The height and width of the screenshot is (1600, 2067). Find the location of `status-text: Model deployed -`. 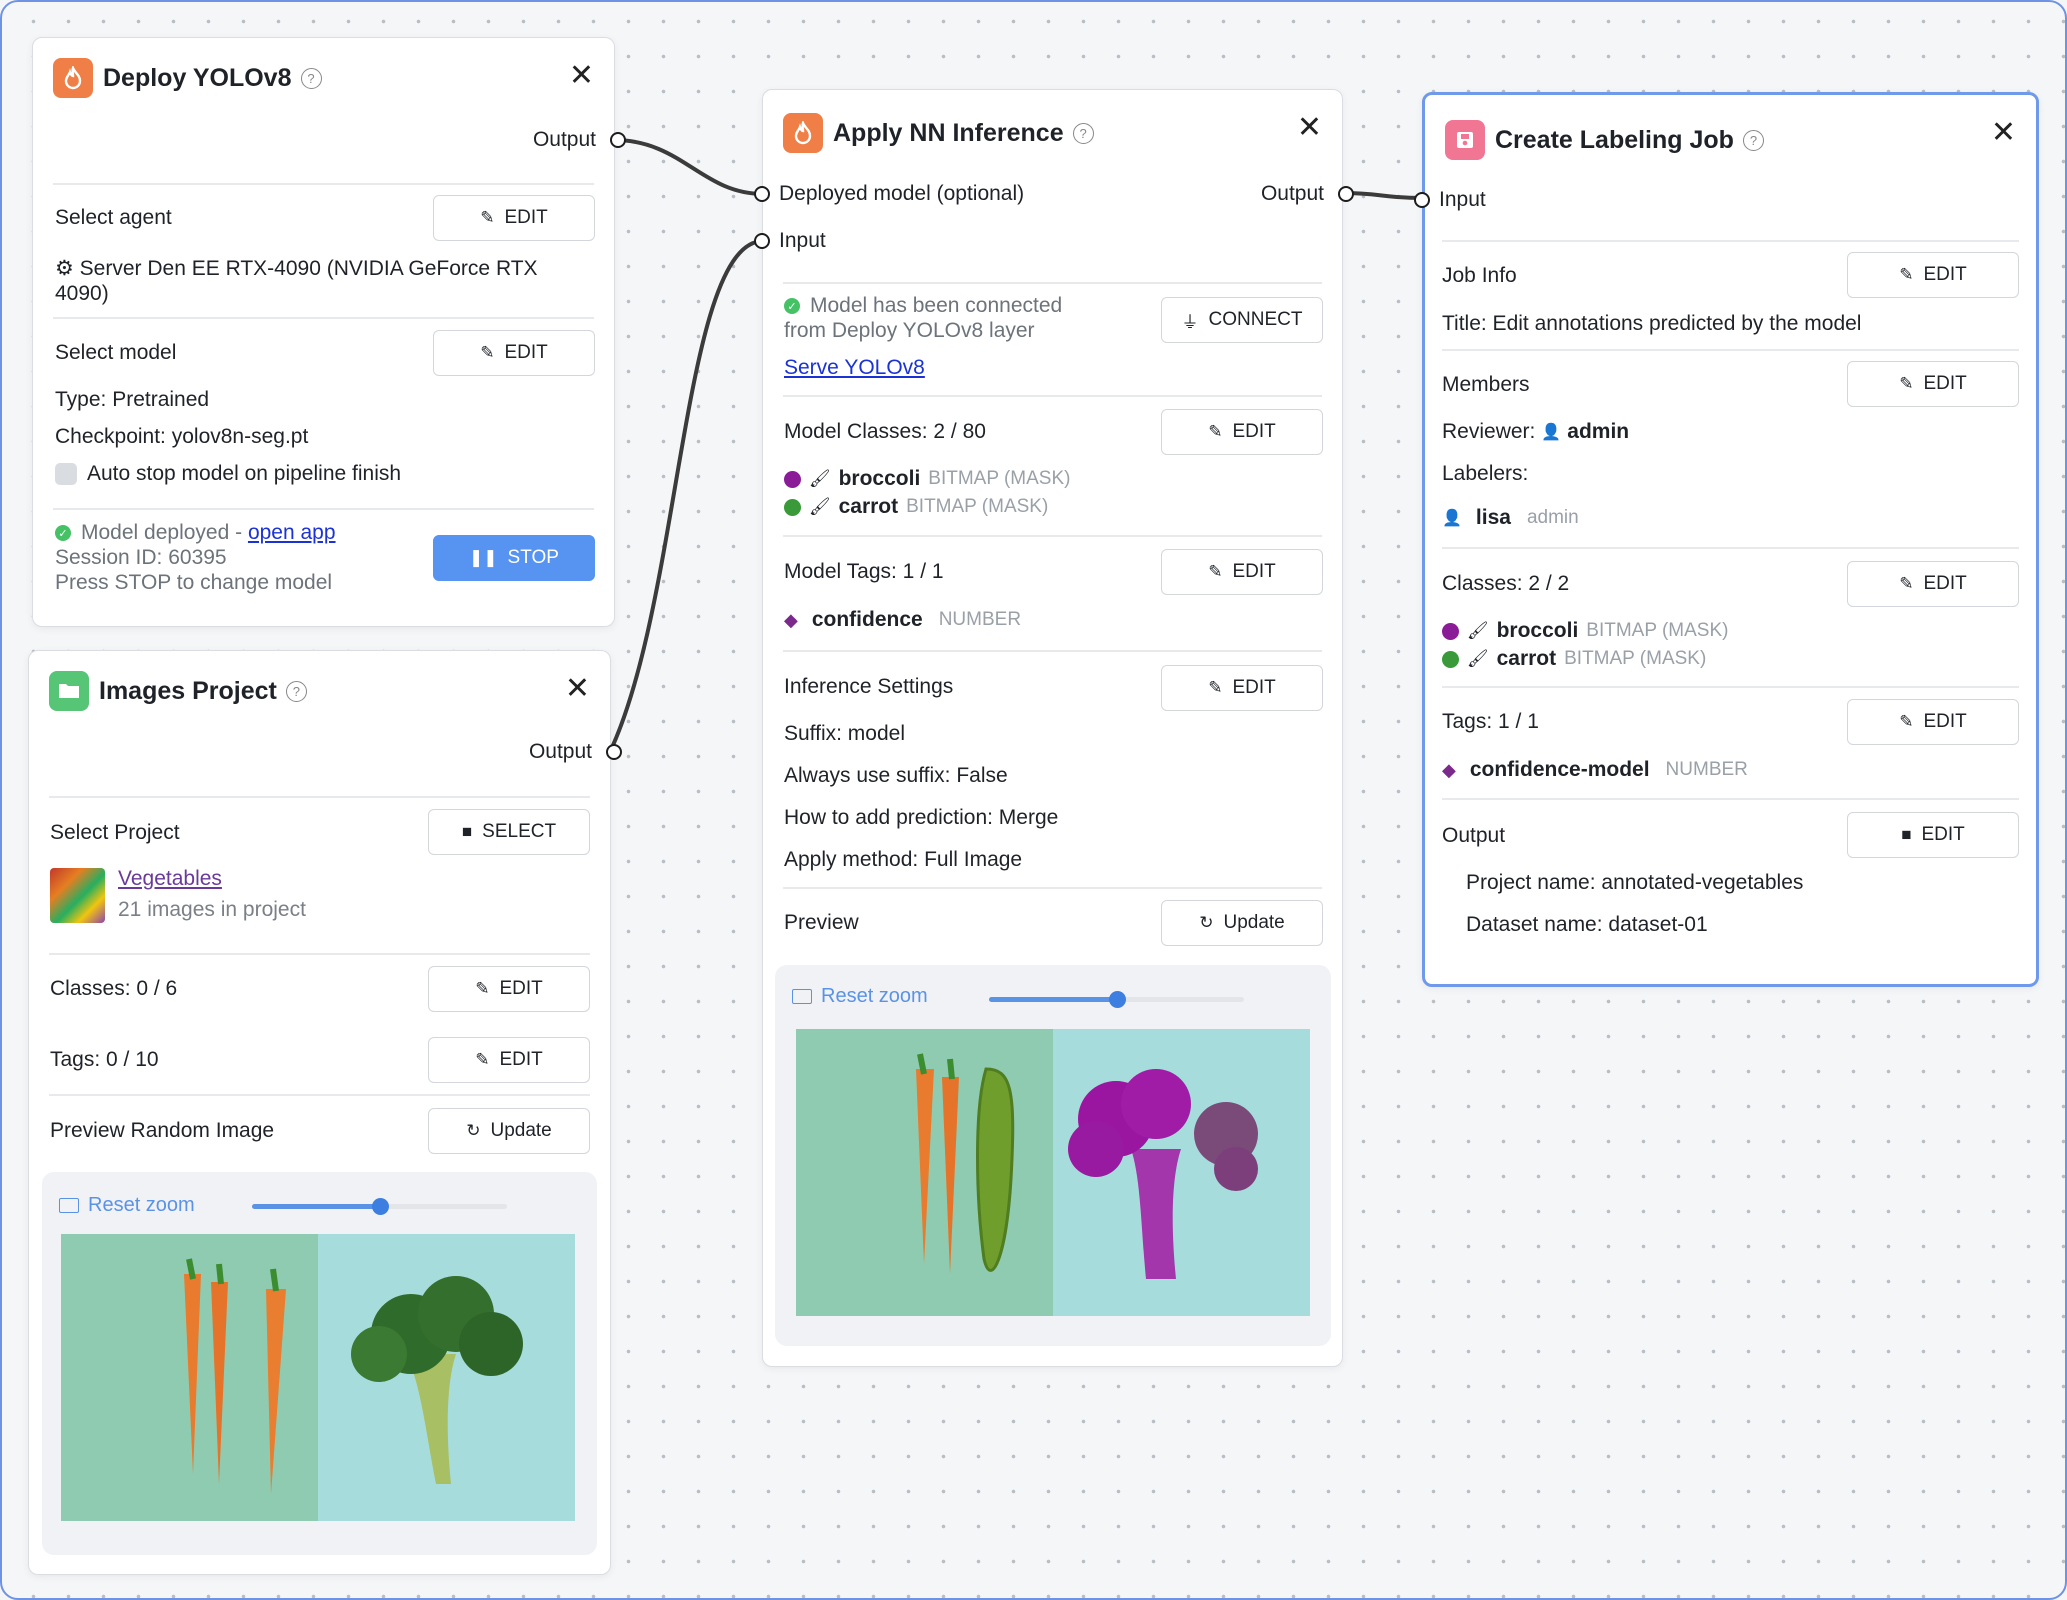

status-text: Model deployed - is located at coordinates (164, 532).